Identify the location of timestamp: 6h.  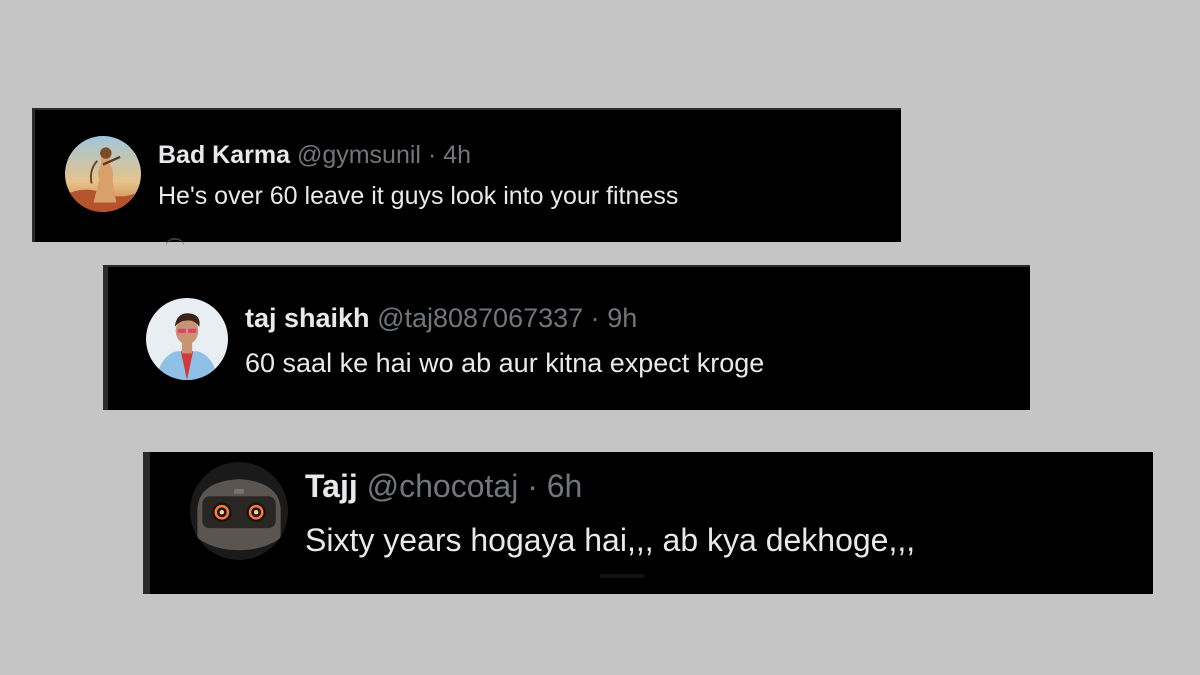
(565, 486).